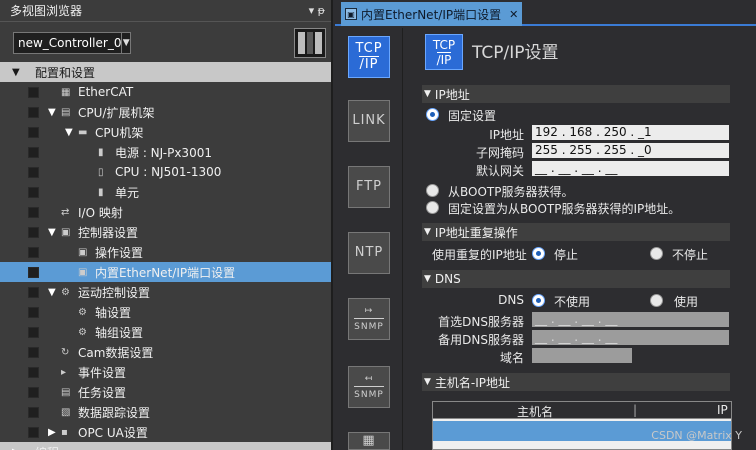 The image size is (756, 450). I want to click on default-gateway-input: __ . __ . __ . __, so click(630, 168).